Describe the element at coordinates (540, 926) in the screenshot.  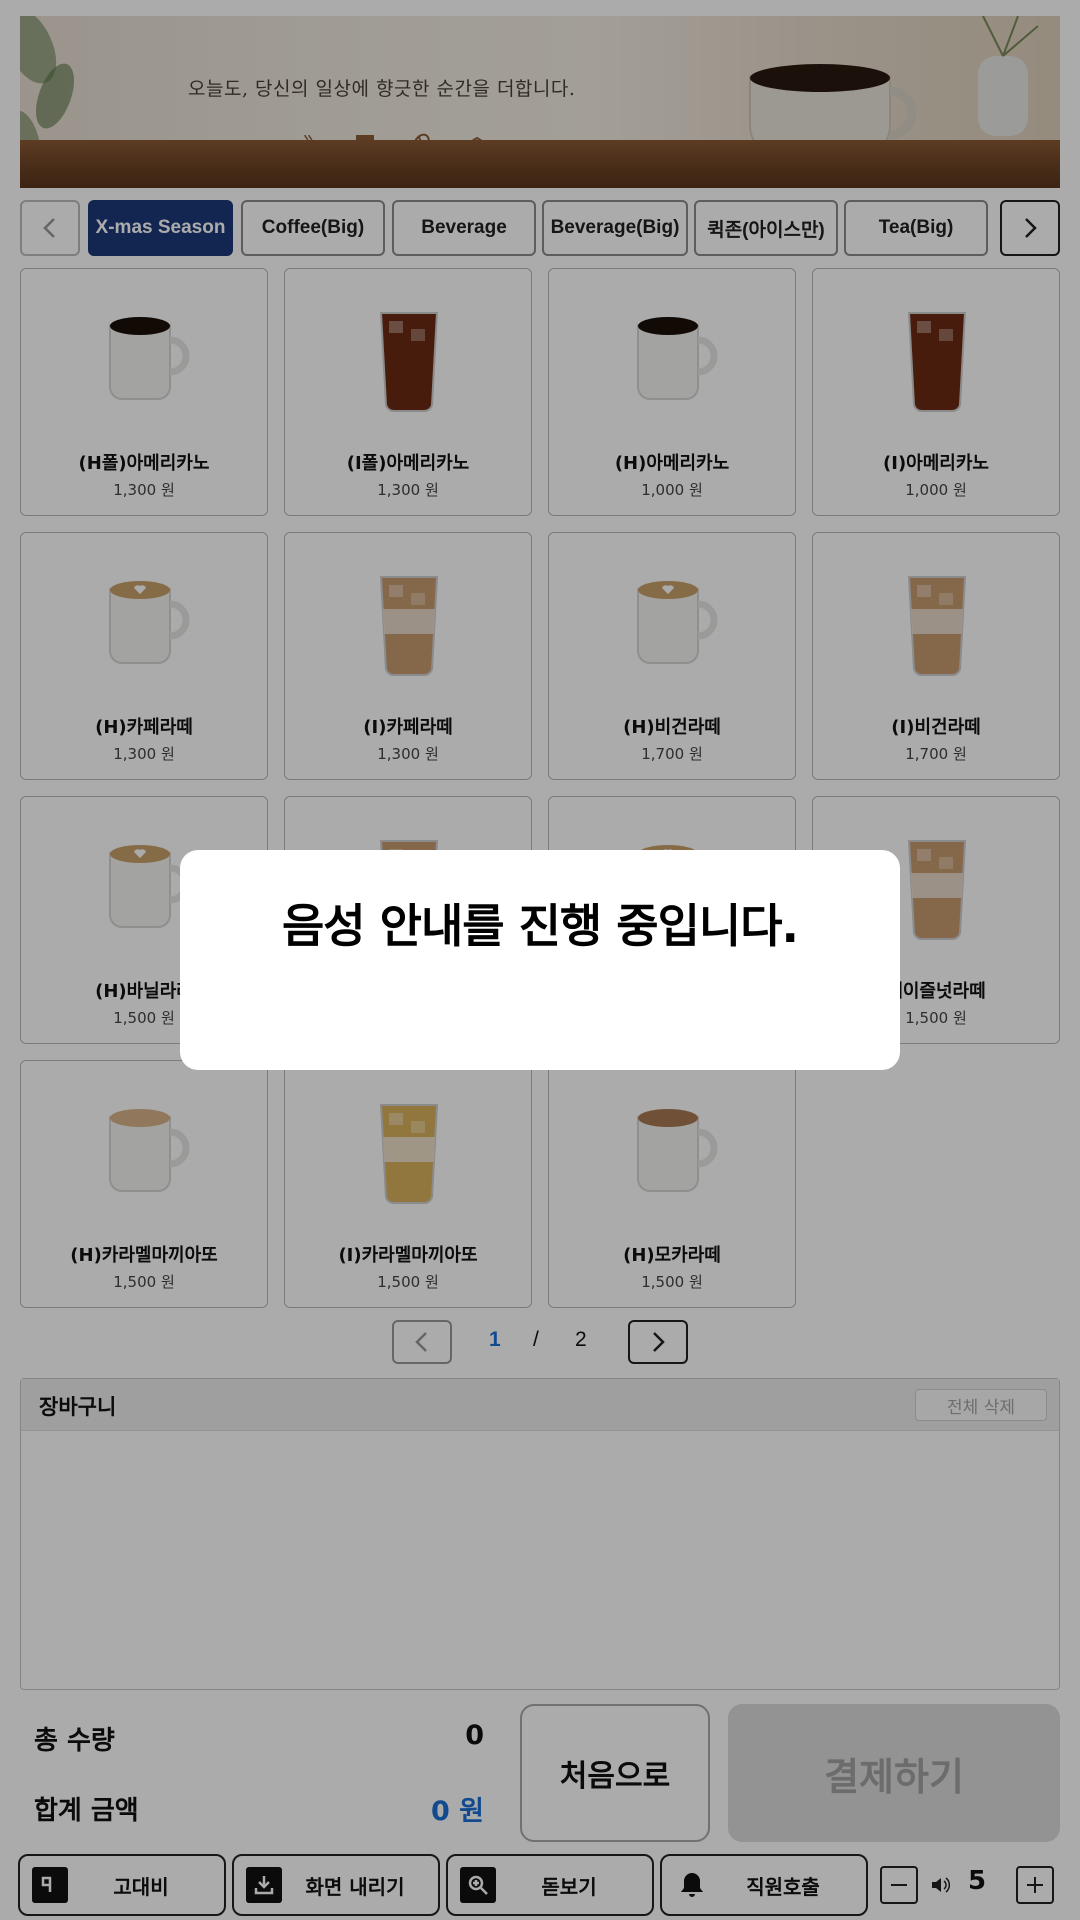
I see `voice-guide-message: 음성 안내를 진행 중입니다.` at that location.